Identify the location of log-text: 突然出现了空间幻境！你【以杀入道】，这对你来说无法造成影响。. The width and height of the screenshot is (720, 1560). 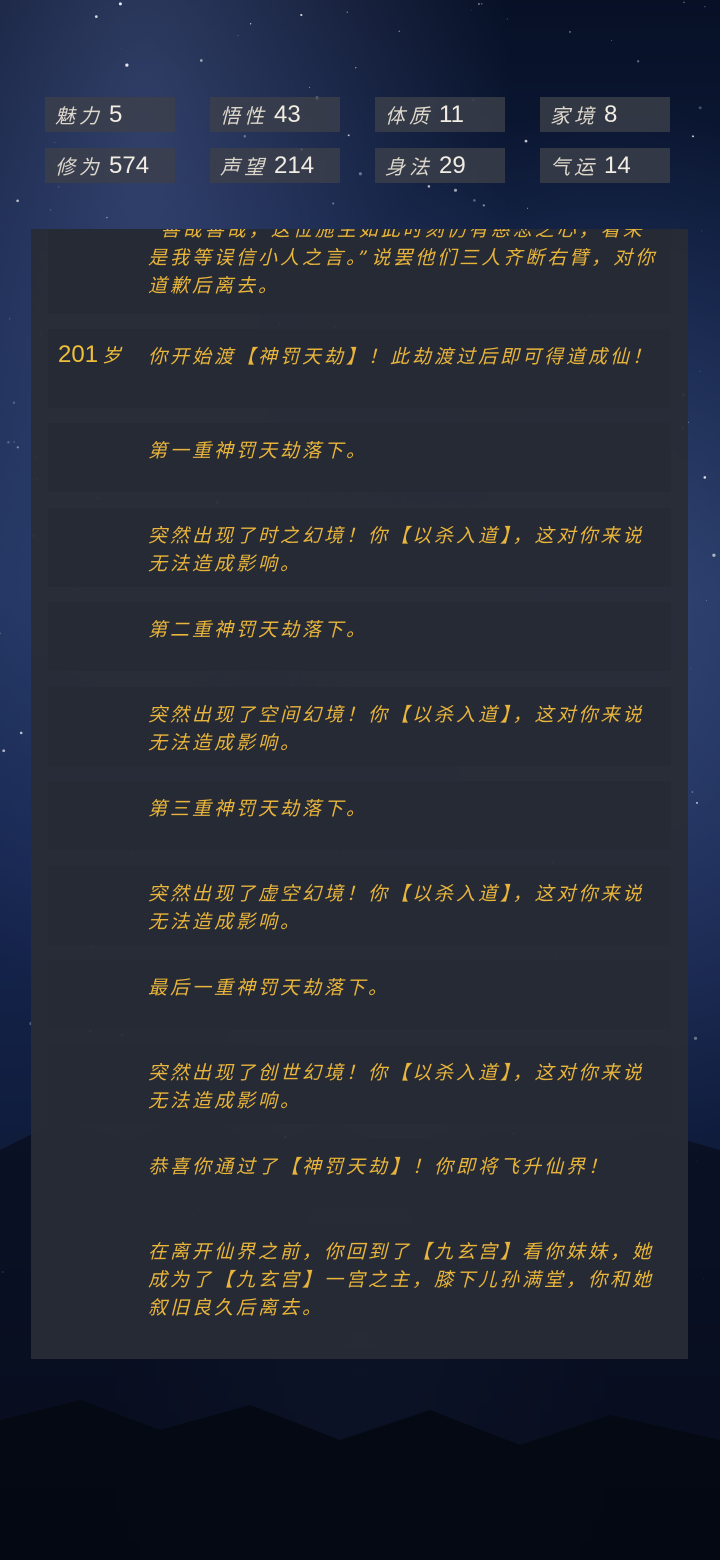
(396, 729).